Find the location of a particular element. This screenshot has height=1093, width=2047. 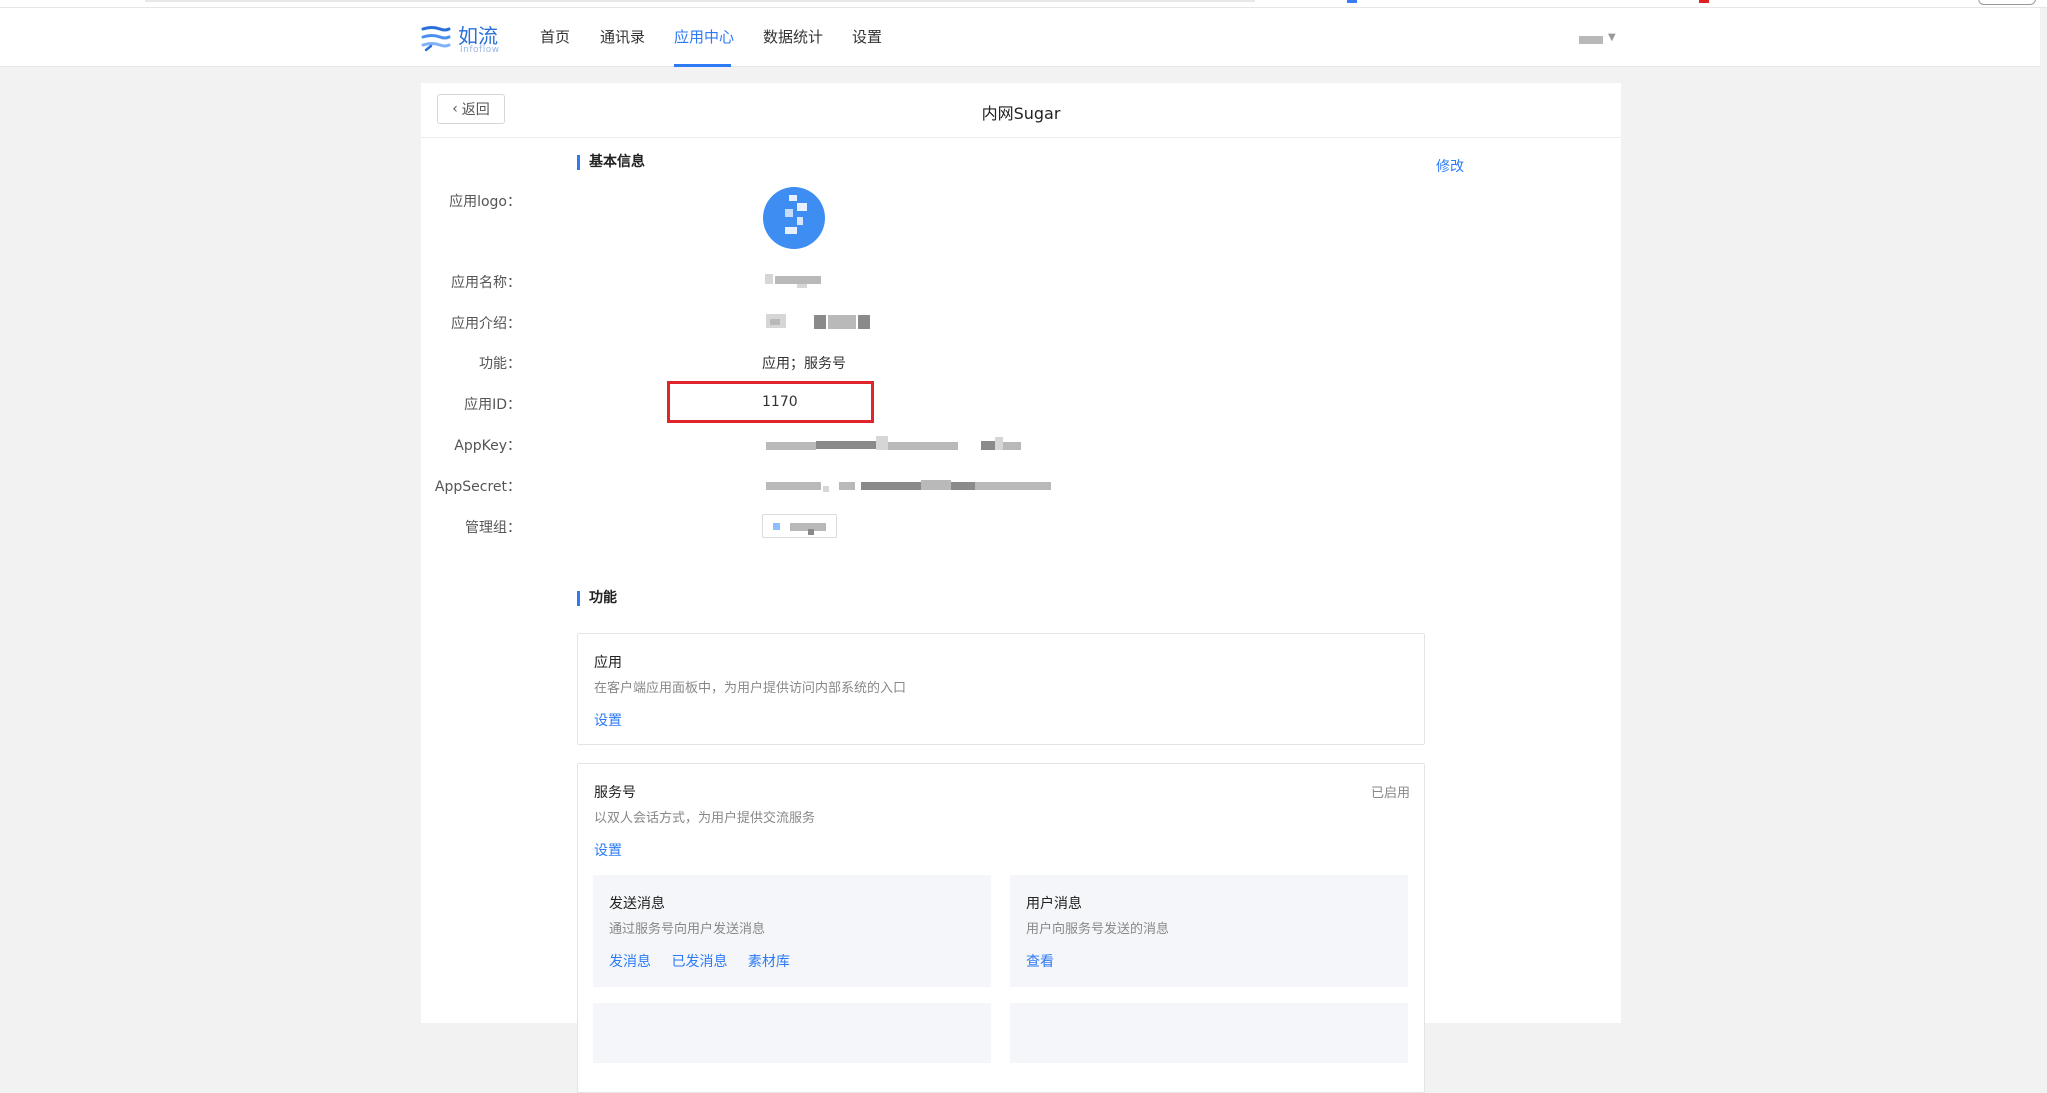

user-message-card: 用户消息 用户向服务号发送的消息 查看 is located at coordinates (1209, 931).